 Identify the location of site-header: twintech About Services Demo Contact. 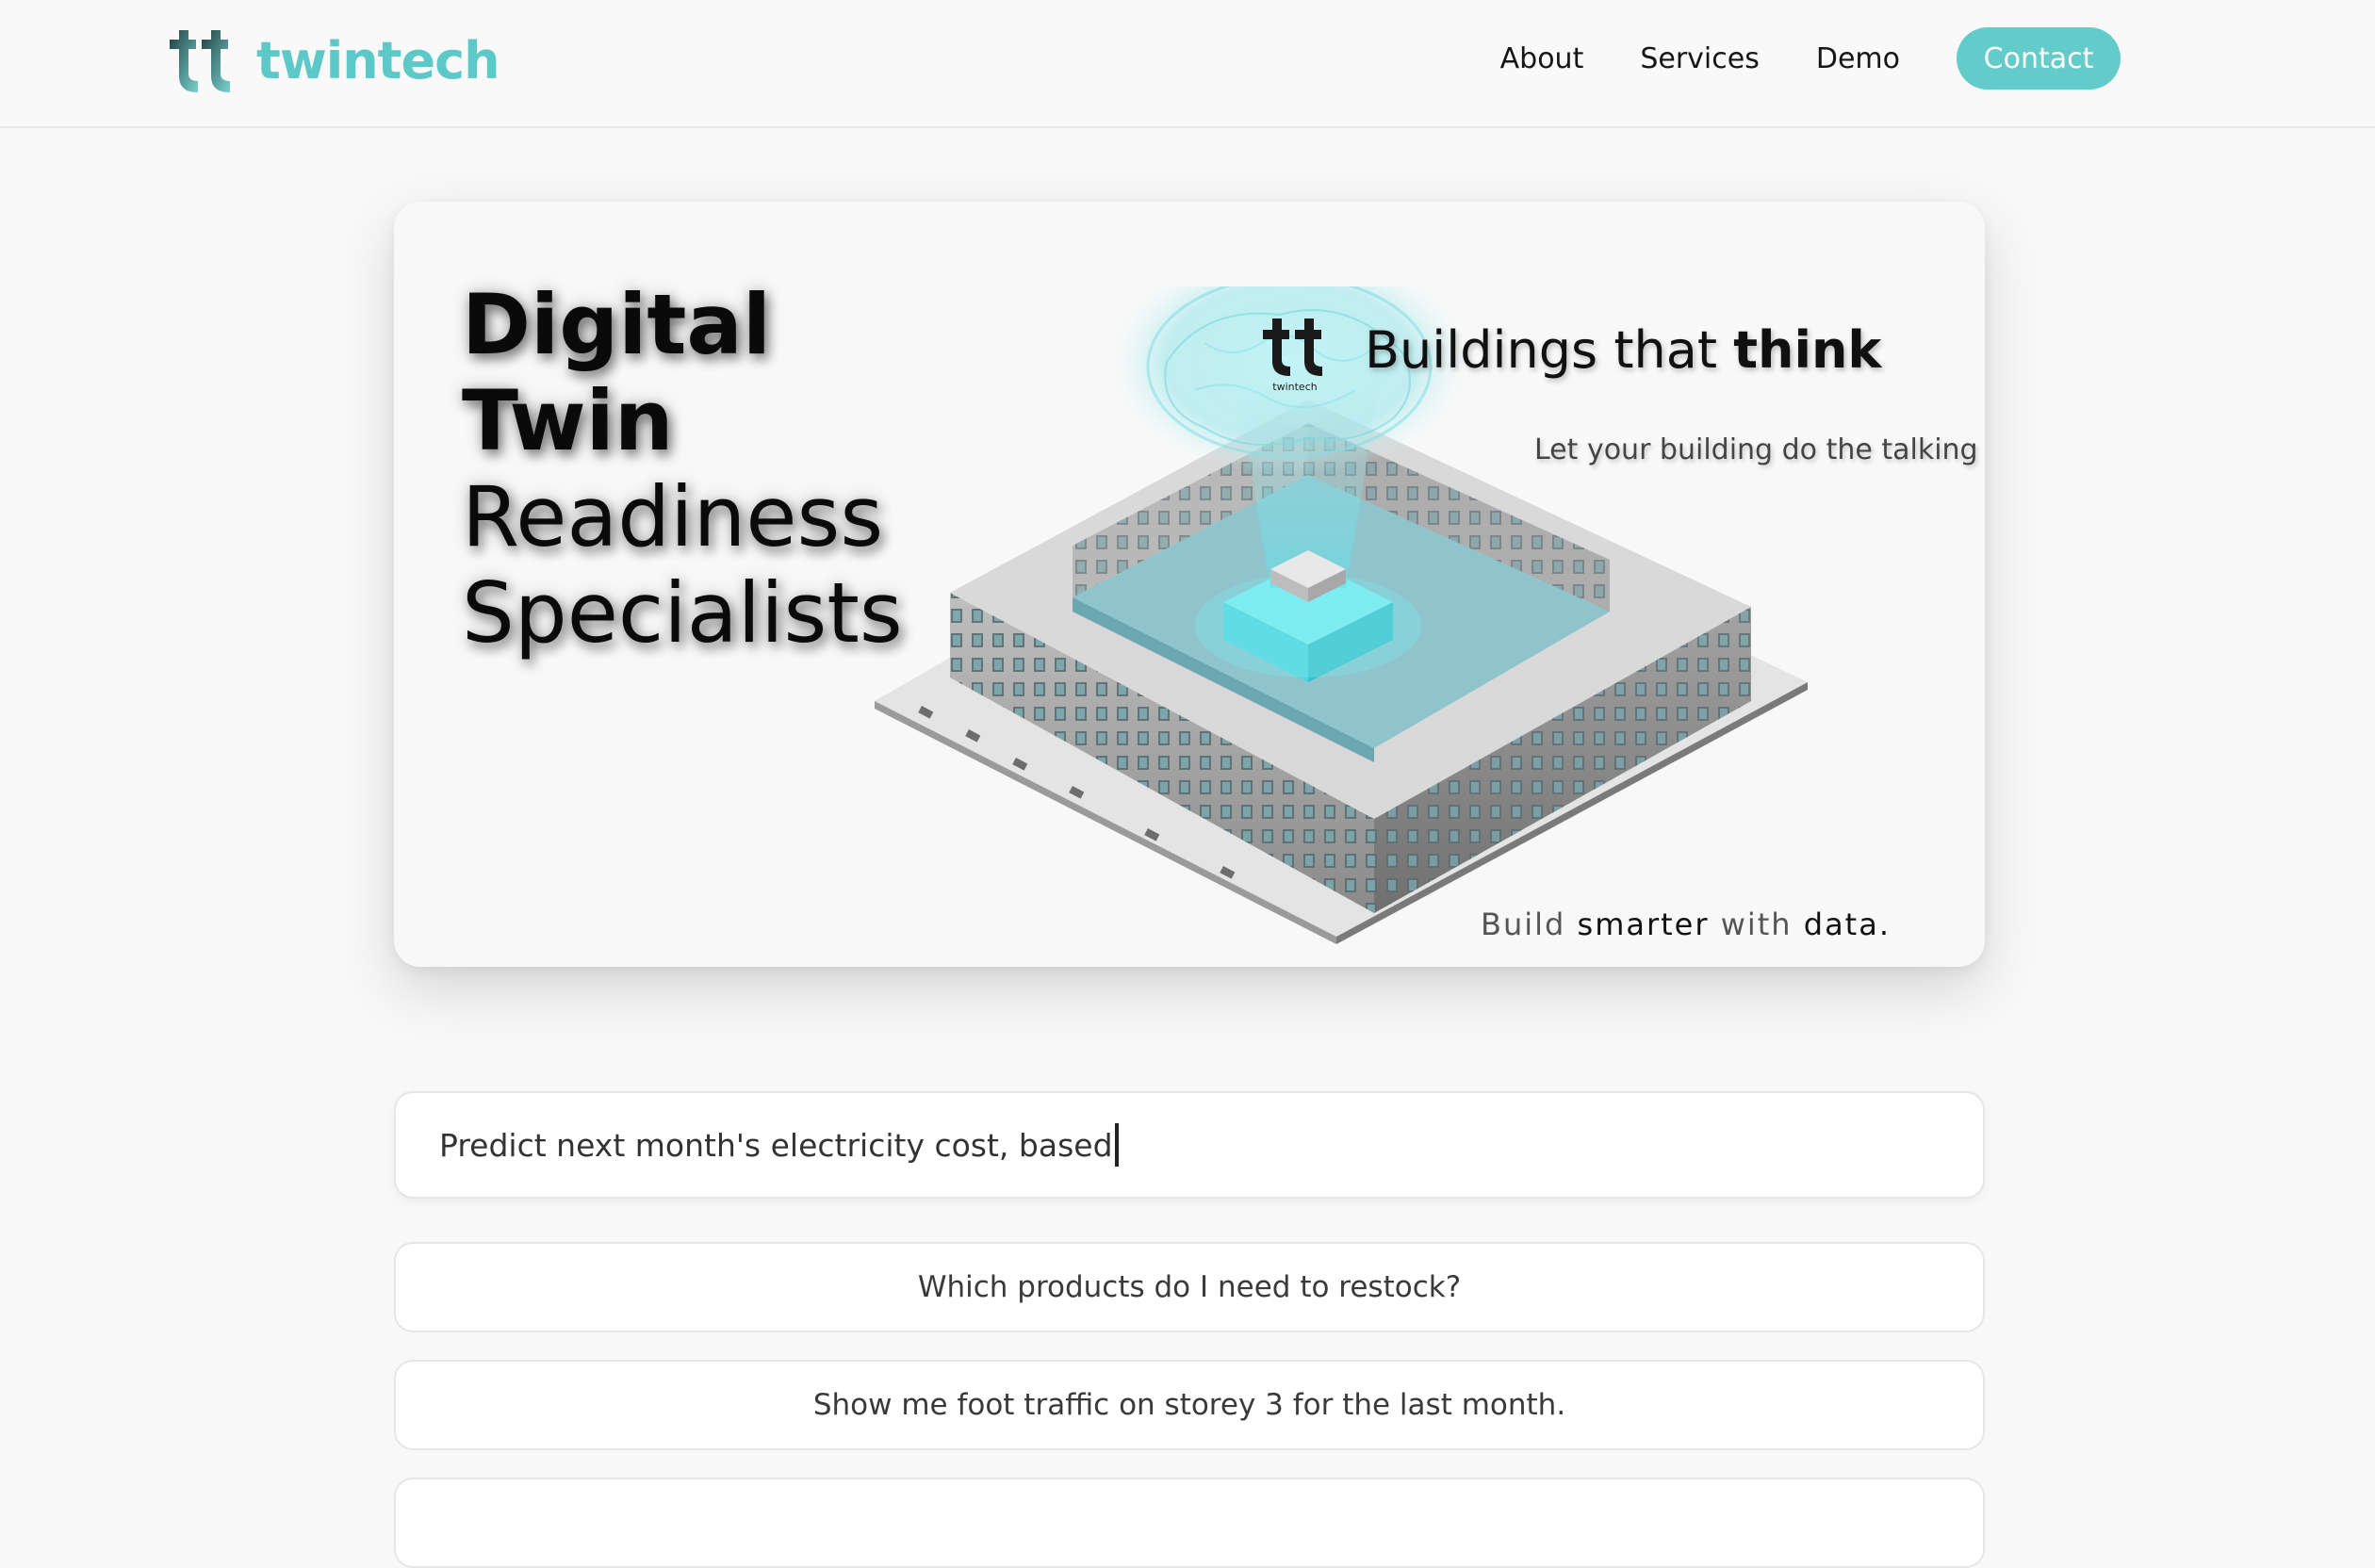
(1188, 64).